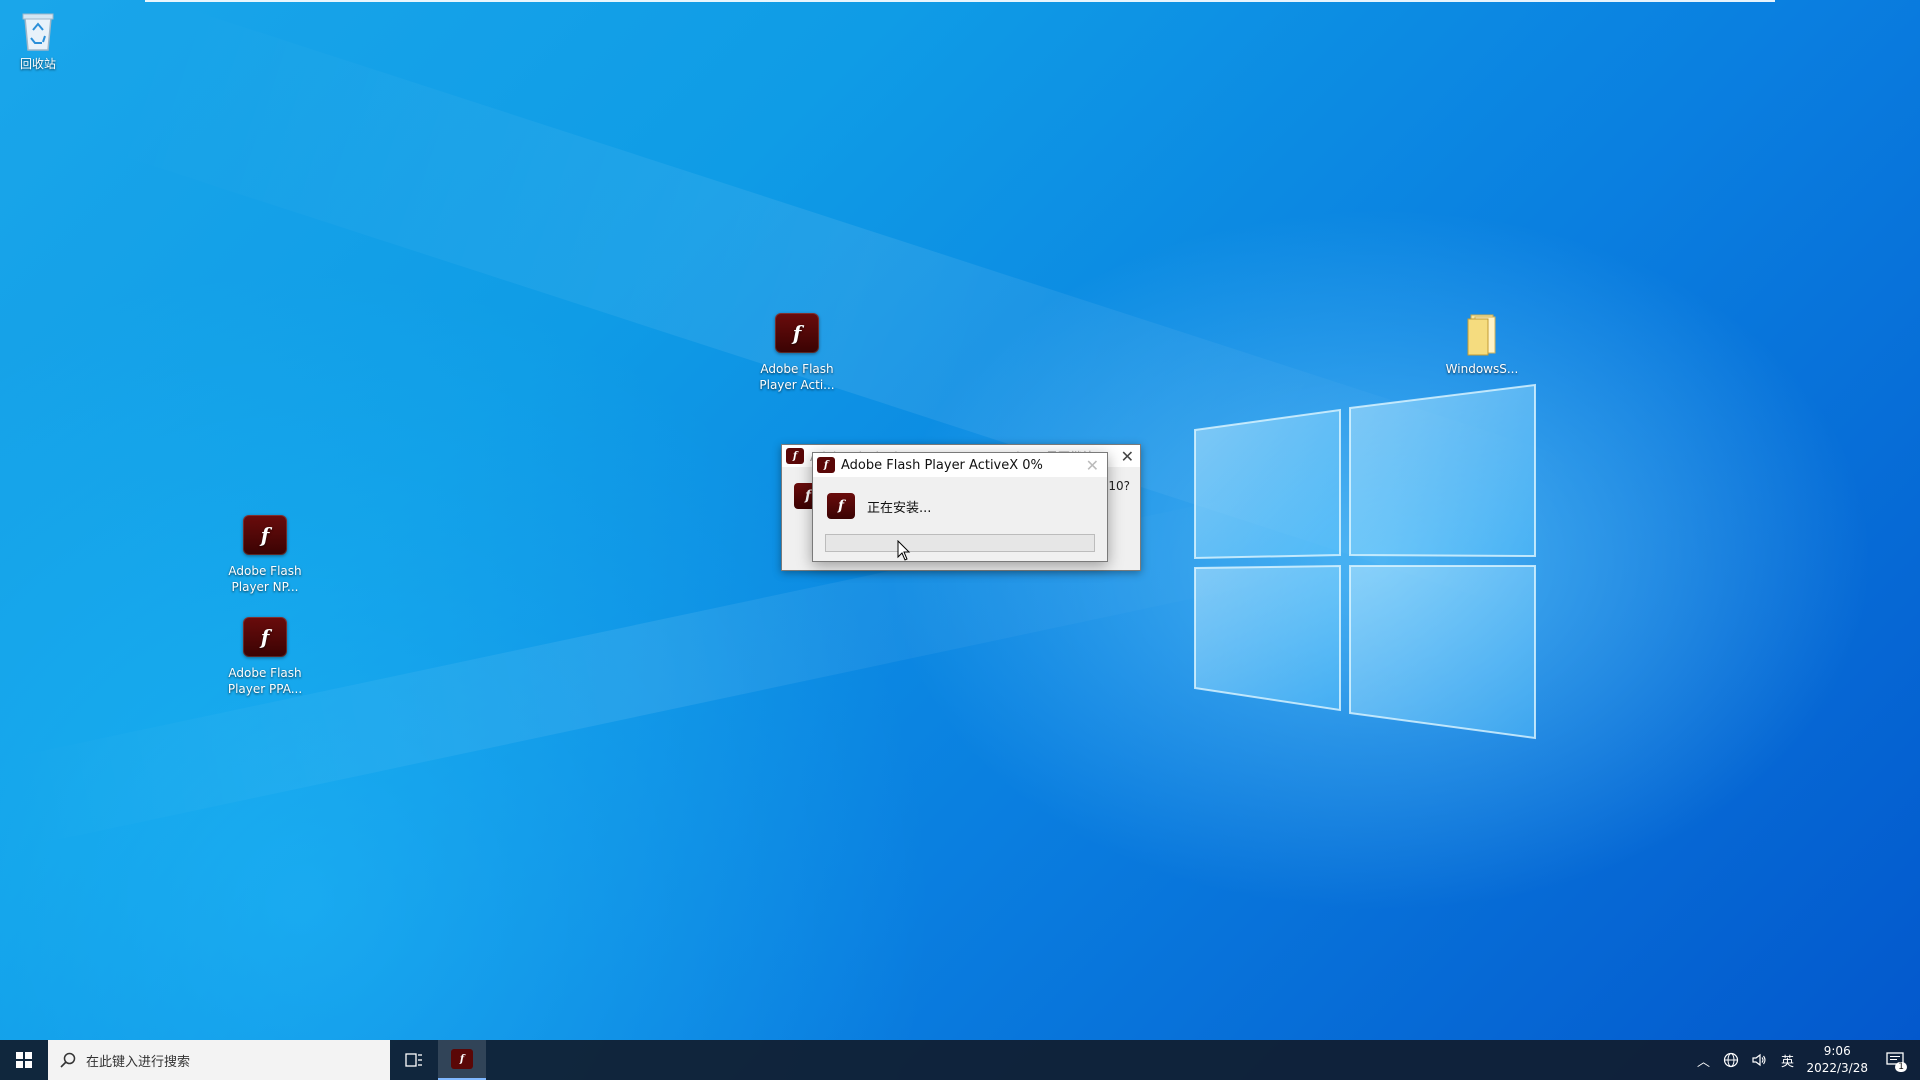 This screenshot has height=1080, width=1920. What do you see at coordinates (68, 1060) in the screenshot?
I see `search-icon` at bounding box center [68, 1060].